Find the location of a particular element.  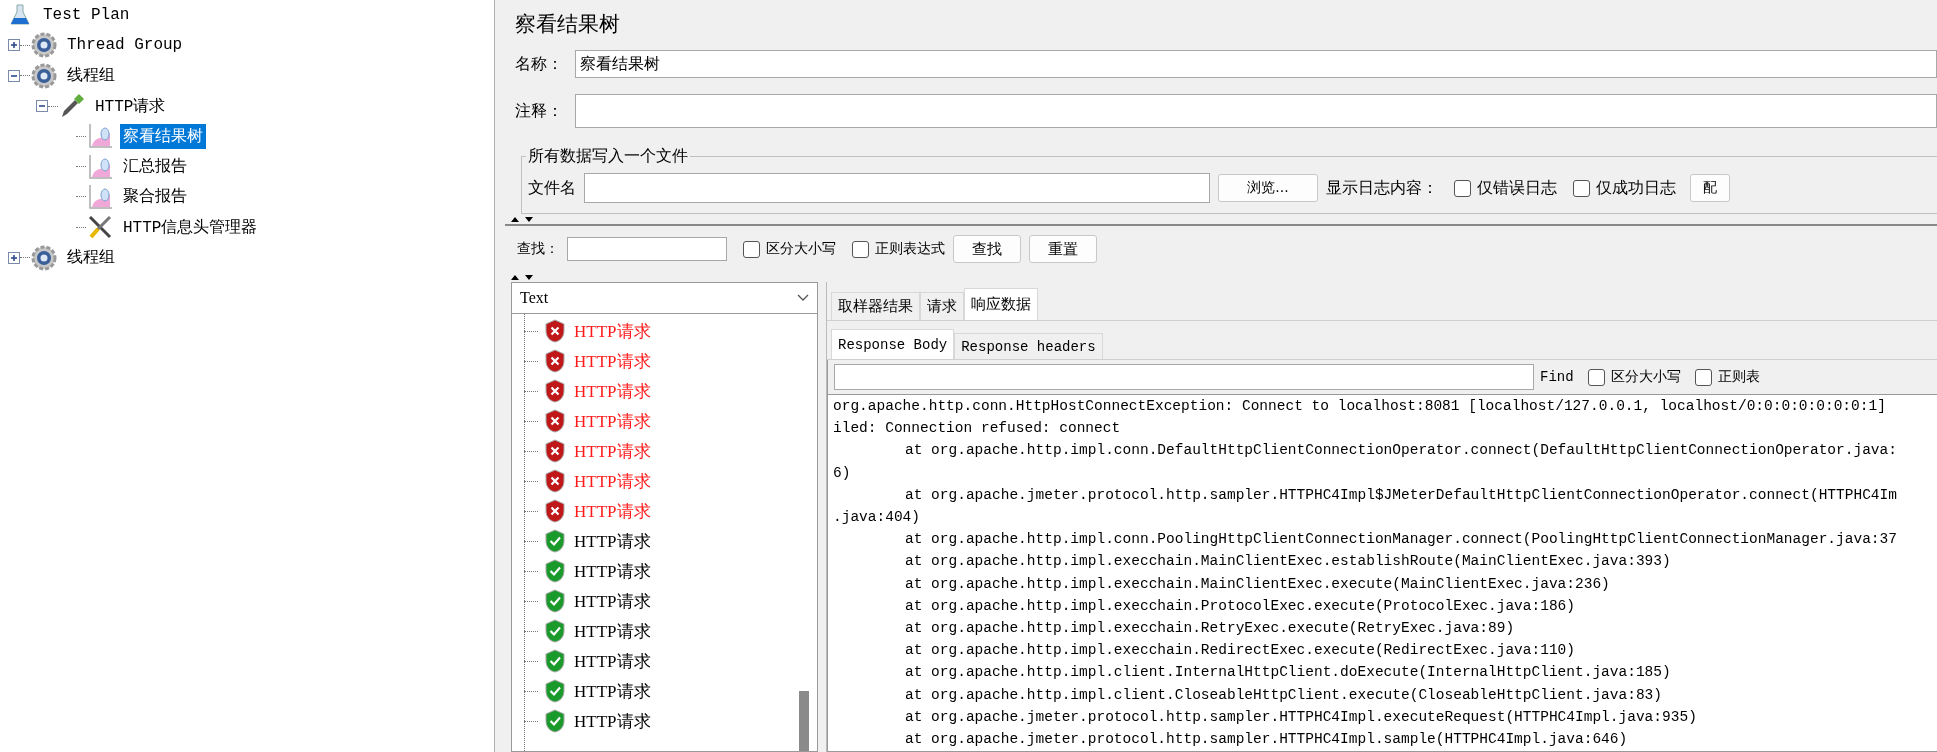

code-line: at org.apache.http.impl.execchain.MainClientExec.establishRoute(MainClientExec.java:393) is located at coordinates (1288, 562).